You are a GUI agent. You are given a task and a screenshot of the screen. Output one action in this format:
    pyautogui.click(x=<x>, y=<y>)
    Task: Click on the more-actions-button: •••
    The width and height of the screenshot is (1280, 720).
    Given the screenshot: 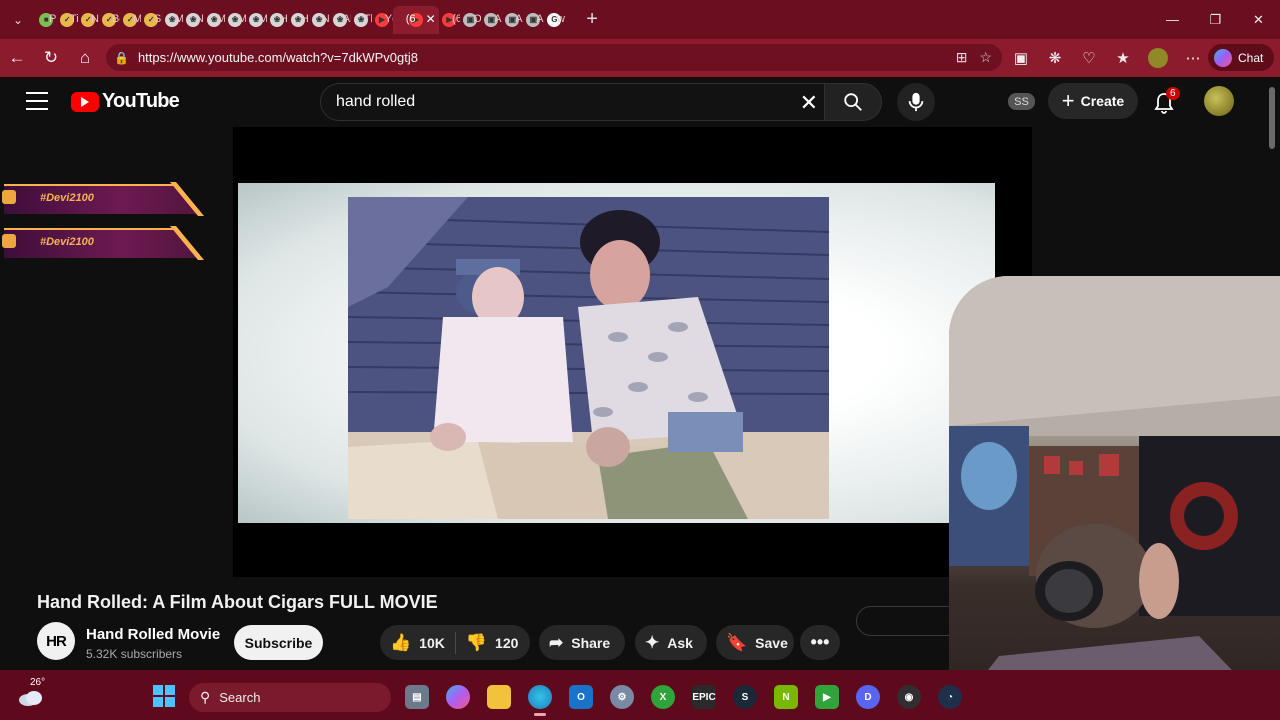 What is the action you would take?
    pyautogui.click(x=820, y=642)
    